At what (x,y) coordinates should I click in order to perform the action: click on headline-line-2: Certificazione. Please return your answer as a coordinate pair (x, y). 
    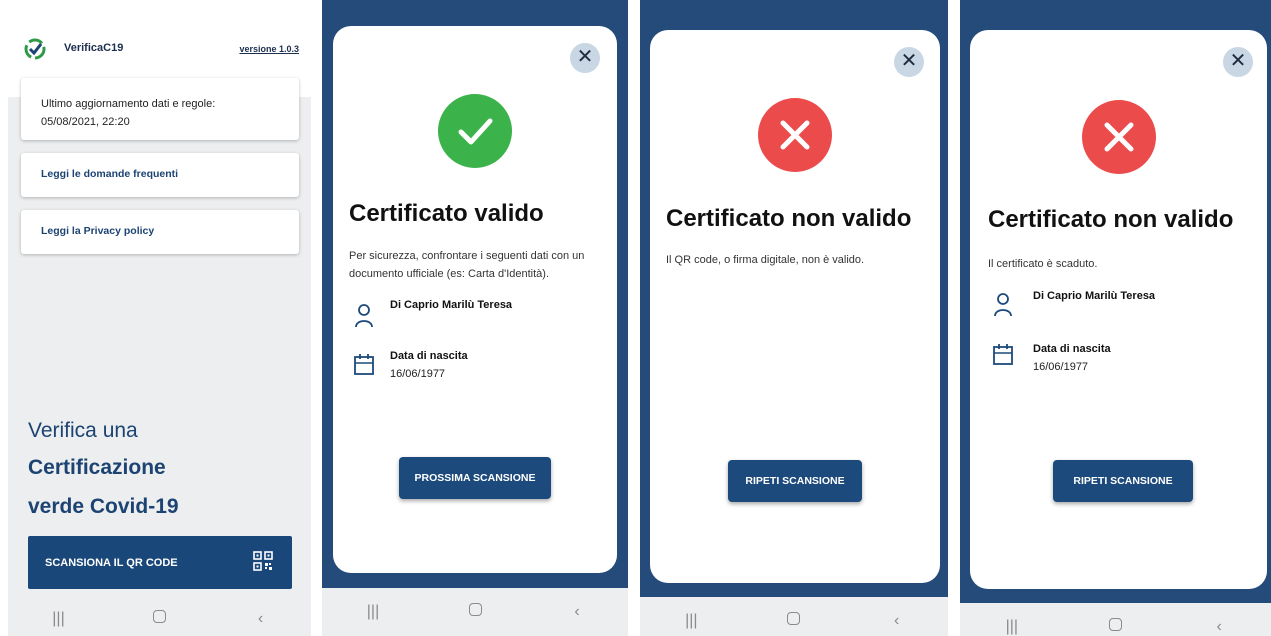
    Looking at the image, I should click on (97, 467).